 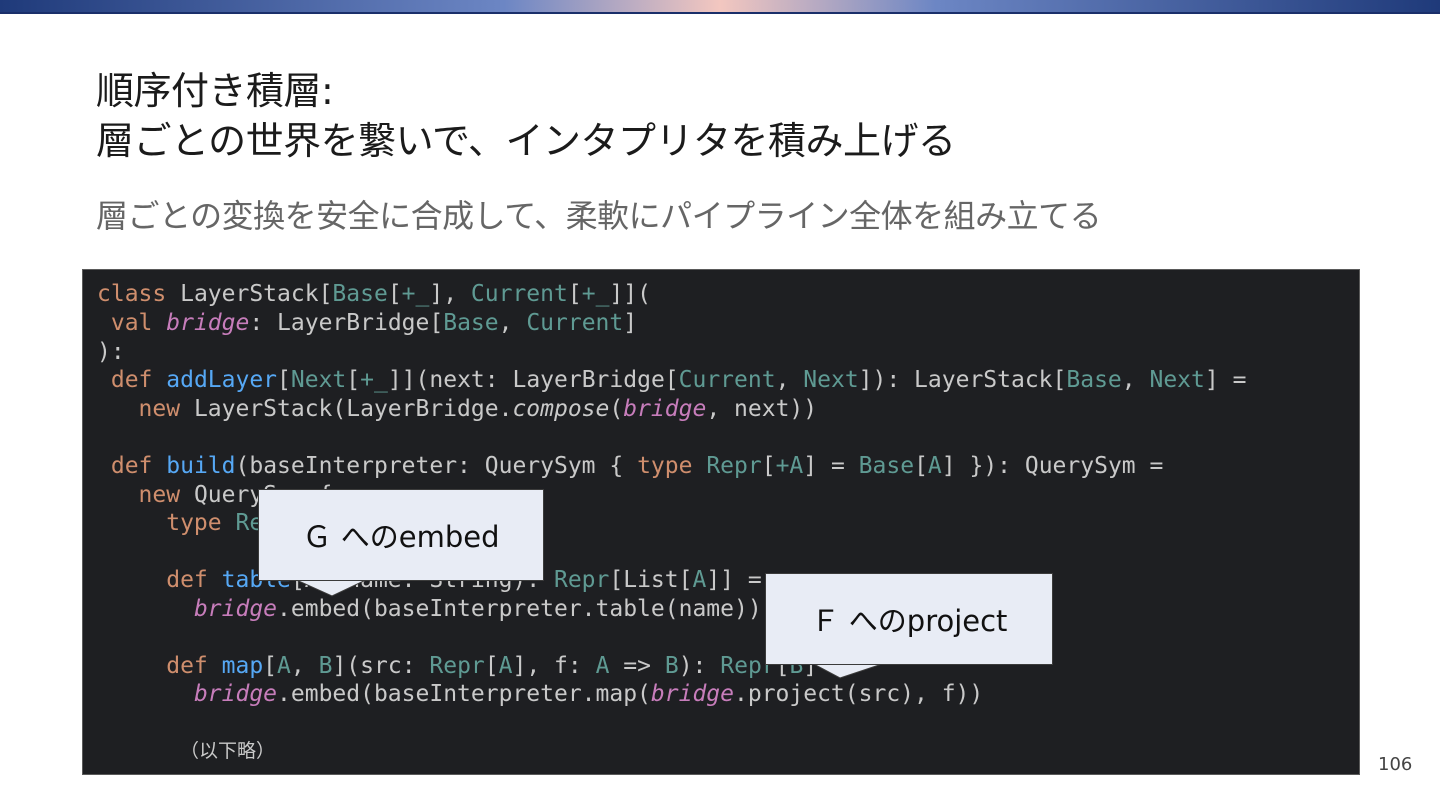 I want to click on callout-project-label: Ｆ へのproject, so click(x=909, y=621).